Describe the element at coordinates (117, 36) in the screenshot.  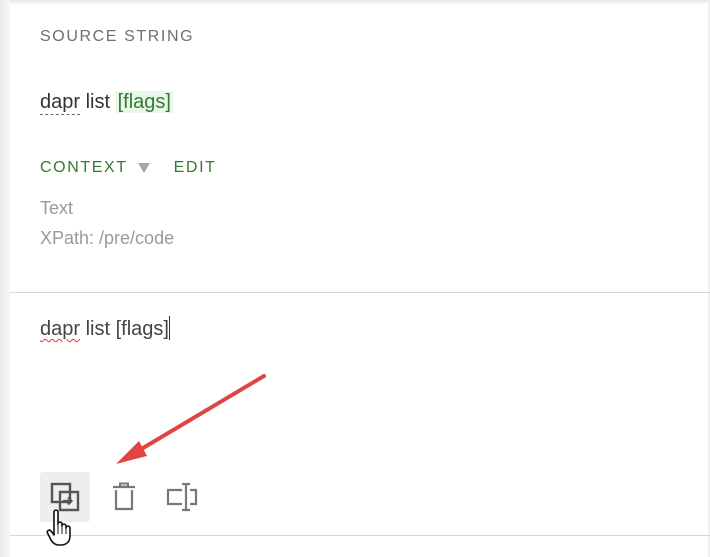
I see `source-string-heading: SOURCE STRING` at that location.